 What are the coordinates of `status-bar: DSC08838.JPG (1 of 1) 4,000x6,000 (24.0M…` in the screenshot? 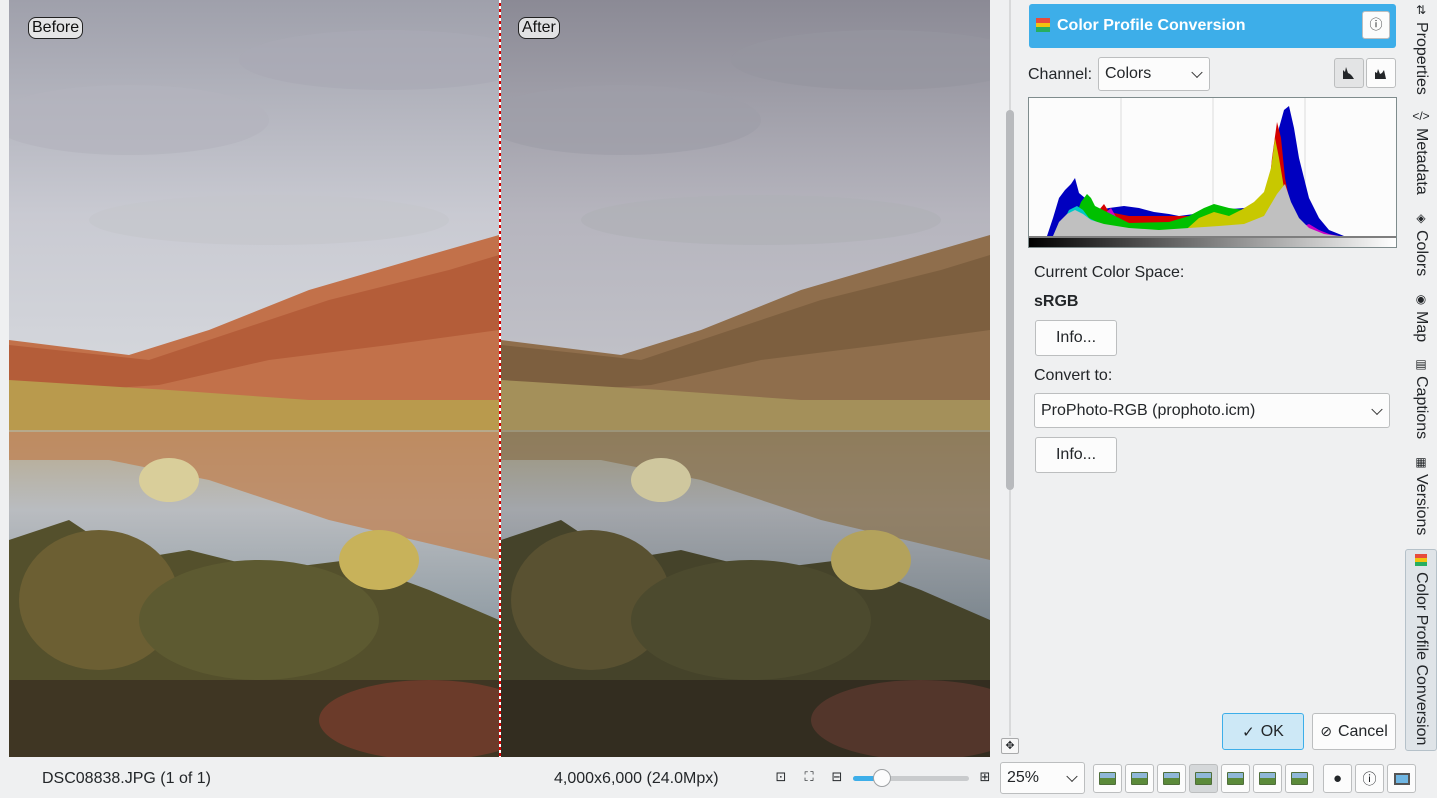 It's located at (718, 777).